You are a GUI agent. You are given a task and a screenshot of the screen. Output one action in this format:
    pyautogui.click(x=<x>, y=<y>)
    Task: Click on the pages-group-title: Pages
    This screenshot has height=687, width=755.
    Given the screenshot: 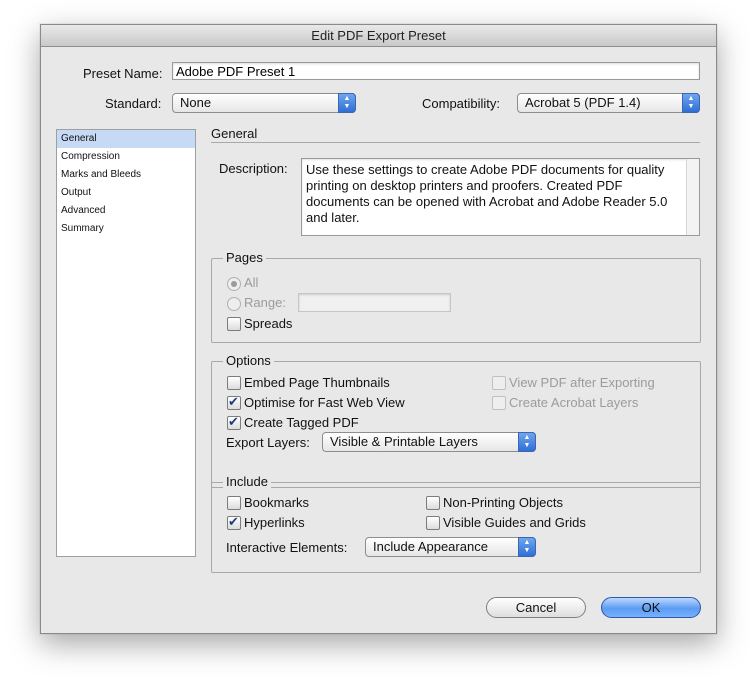 What is the action you would take?
    pyautogui.click(x=244, y=257)
    